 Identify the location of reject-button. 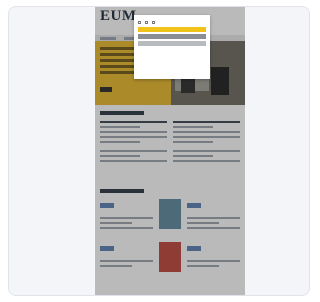
(172, 43).